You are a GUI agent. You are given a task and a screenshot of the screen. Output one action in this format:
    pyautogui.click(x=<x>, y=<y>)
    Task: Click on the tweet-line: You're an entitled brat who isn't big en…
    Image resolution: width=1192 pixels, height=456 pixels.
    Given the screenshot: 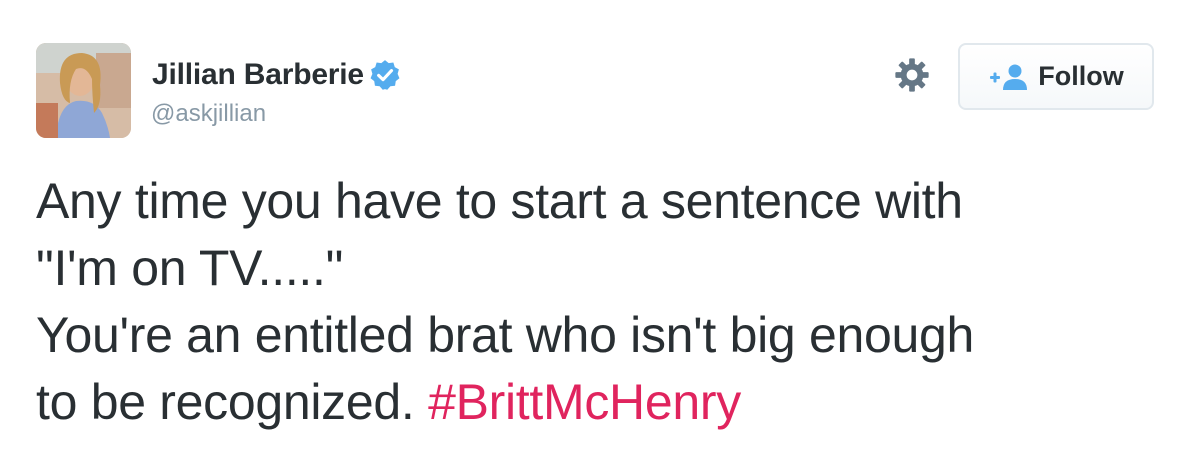 What is the action you would take?
    pyautogui.click(x=505, y=335)
    